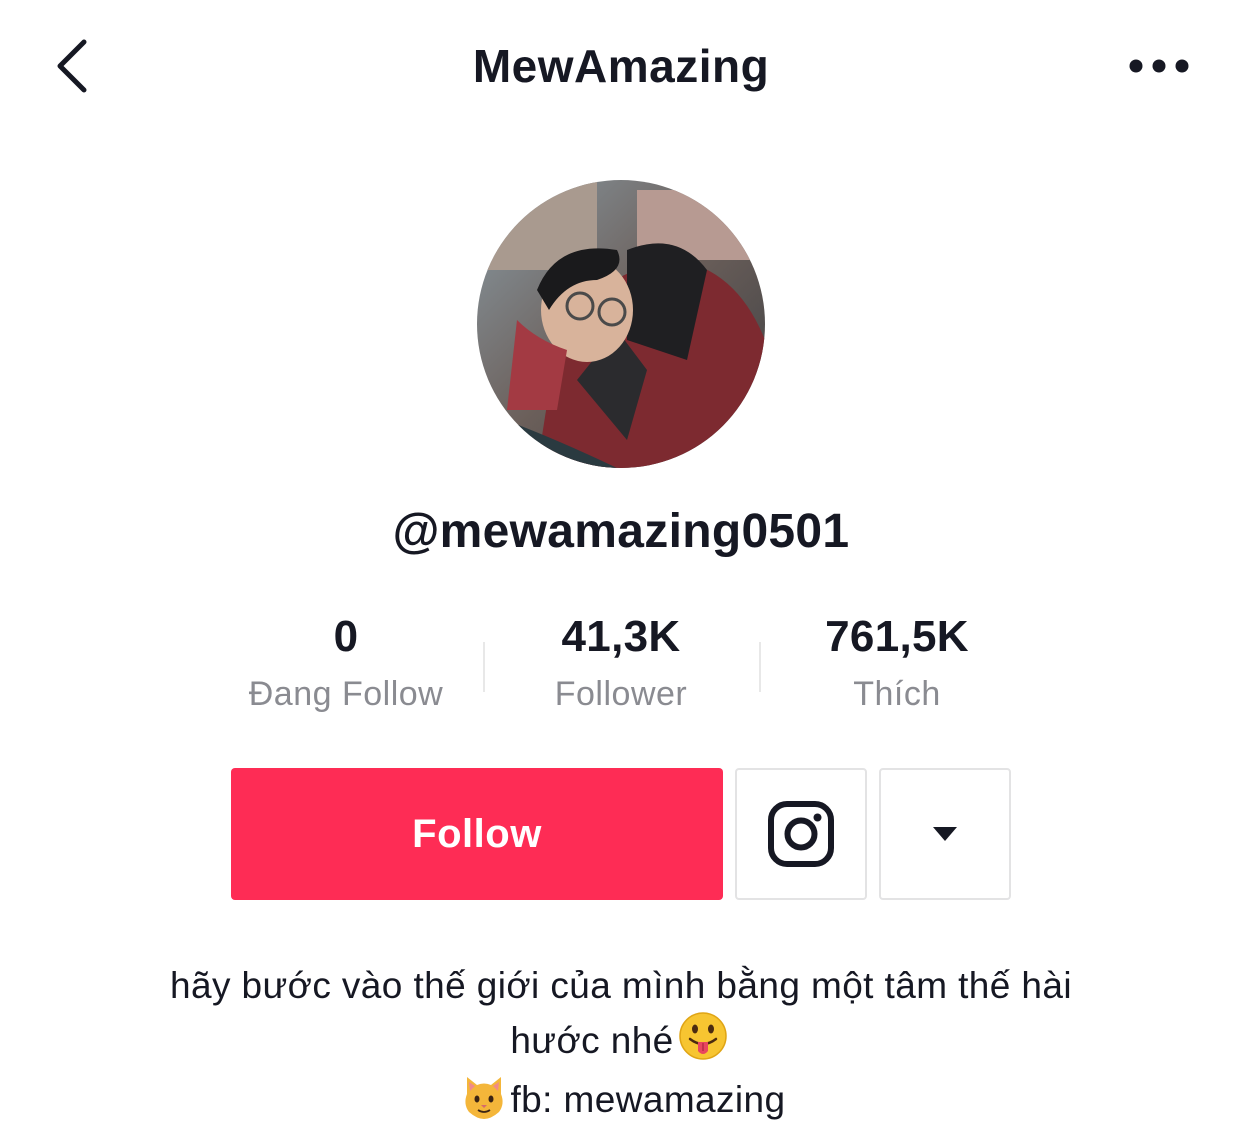  I want to click on stat-followers: 41,3K Follower, so click(621, 665).